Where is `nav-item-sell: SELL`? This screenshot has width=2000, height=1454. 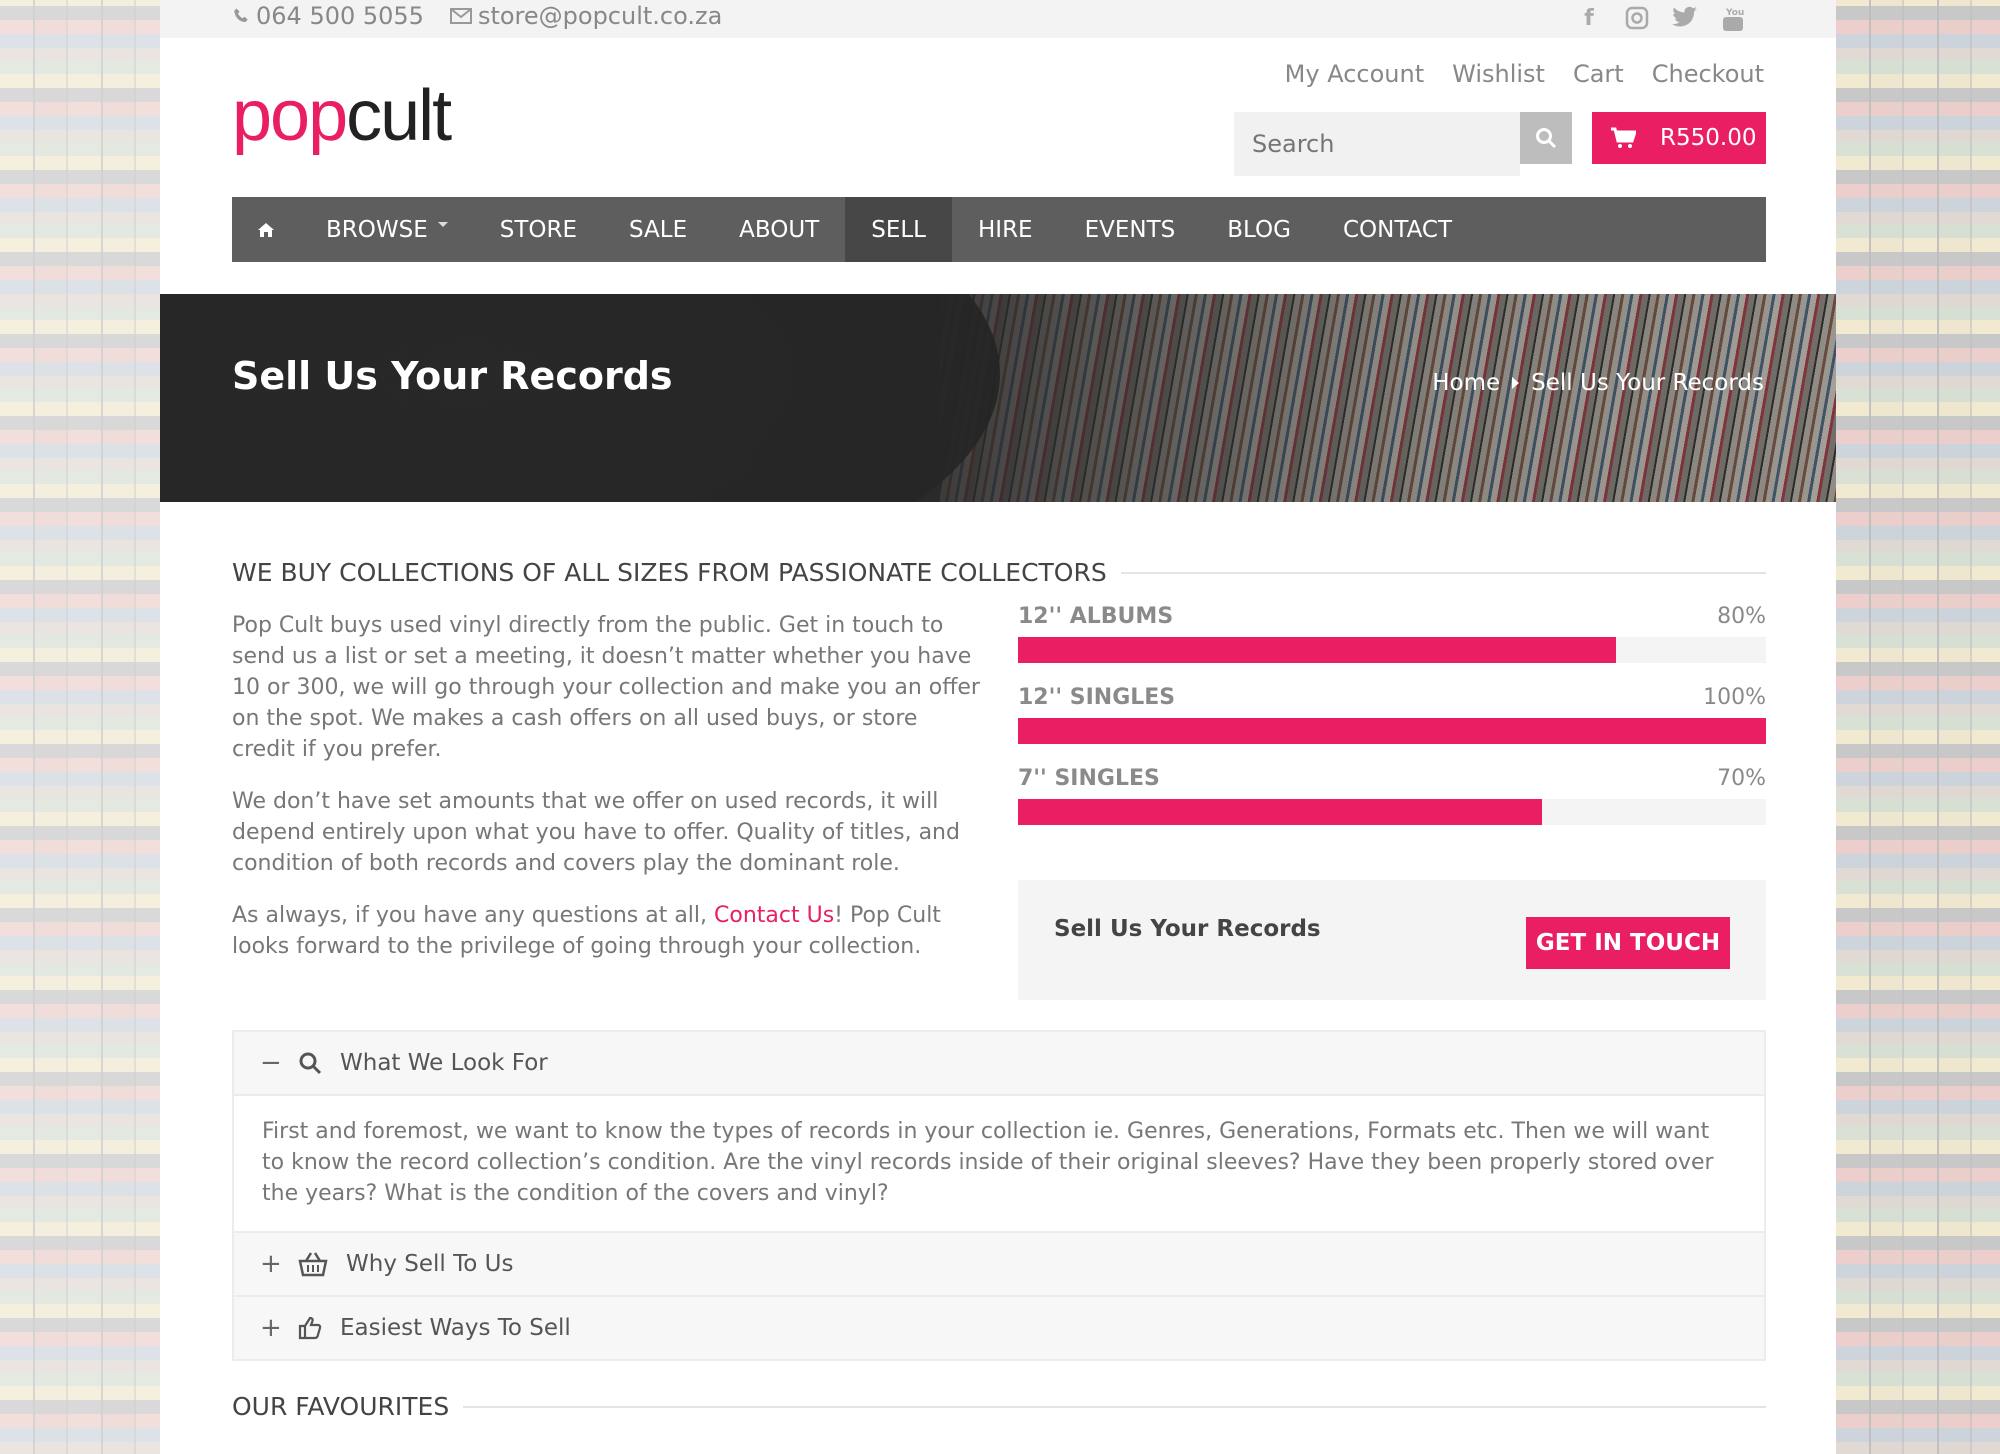
nav-item-sell: SELL is located at coordinates (898, 229).